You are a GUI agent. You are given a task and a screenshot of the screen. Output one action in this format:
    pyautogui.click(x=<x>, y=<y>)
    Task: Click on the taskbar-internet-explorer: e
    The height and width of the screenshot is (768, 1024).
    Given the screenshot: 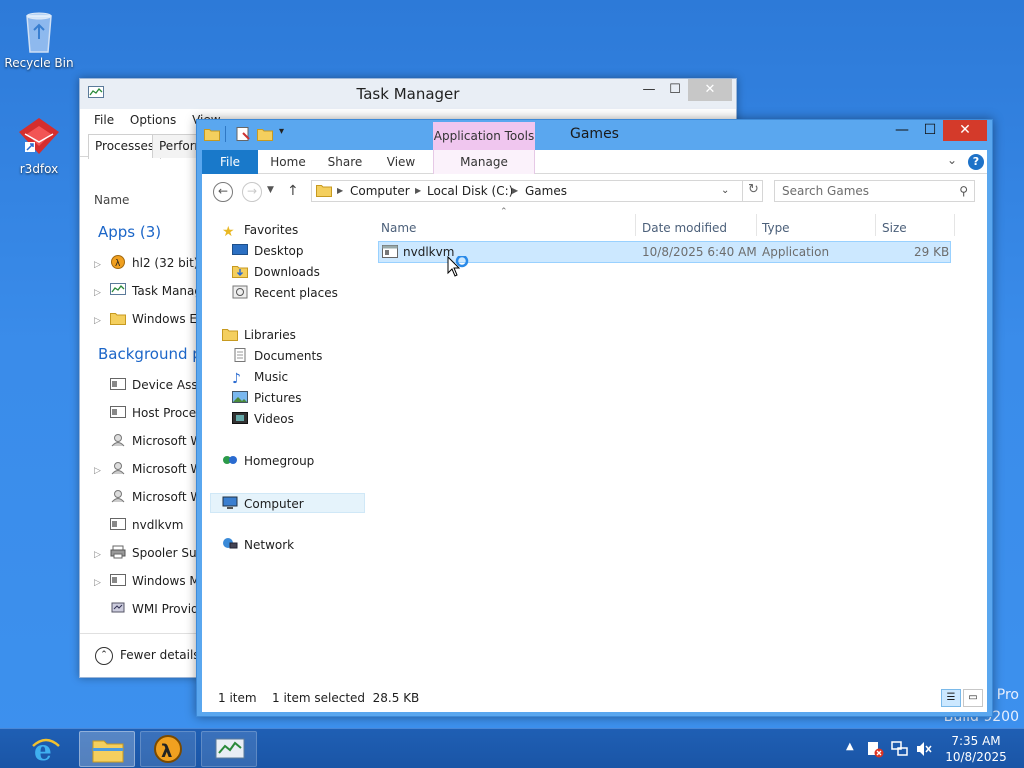 What is the action you would take?
    pyautogui.click(x=46, y=749)
    